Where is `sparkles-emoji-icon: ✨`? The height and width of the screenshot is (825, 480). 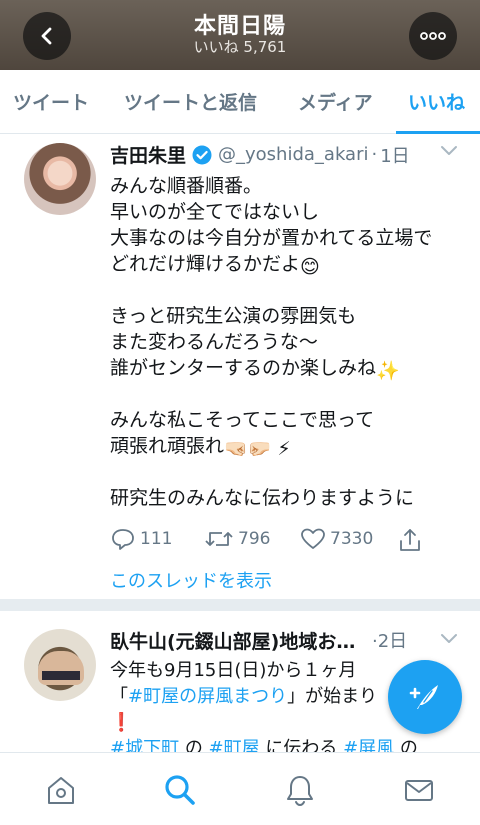 sparkles-emoji-icon: ✨ is located at coordinates (388, 371).